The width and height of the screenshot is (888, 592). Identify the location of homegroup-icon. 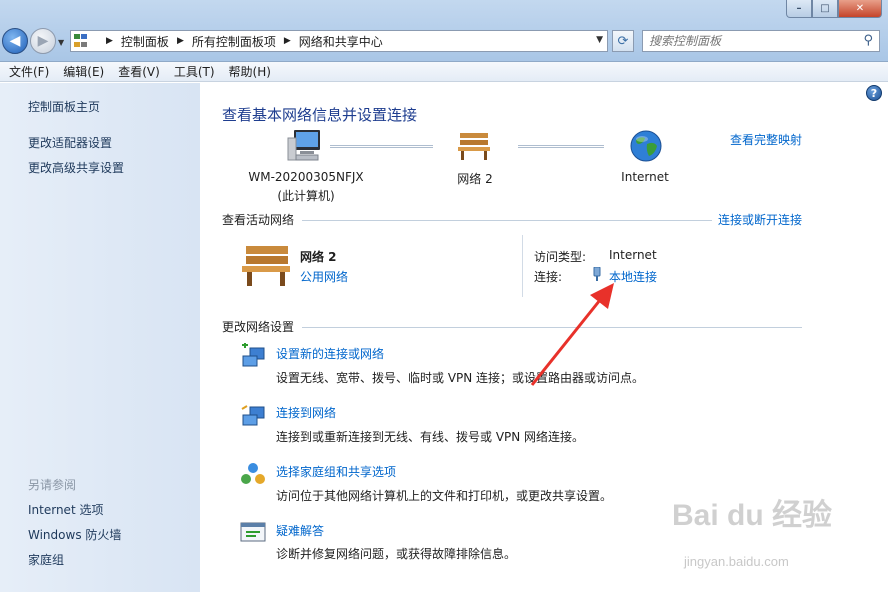
(253, 473).